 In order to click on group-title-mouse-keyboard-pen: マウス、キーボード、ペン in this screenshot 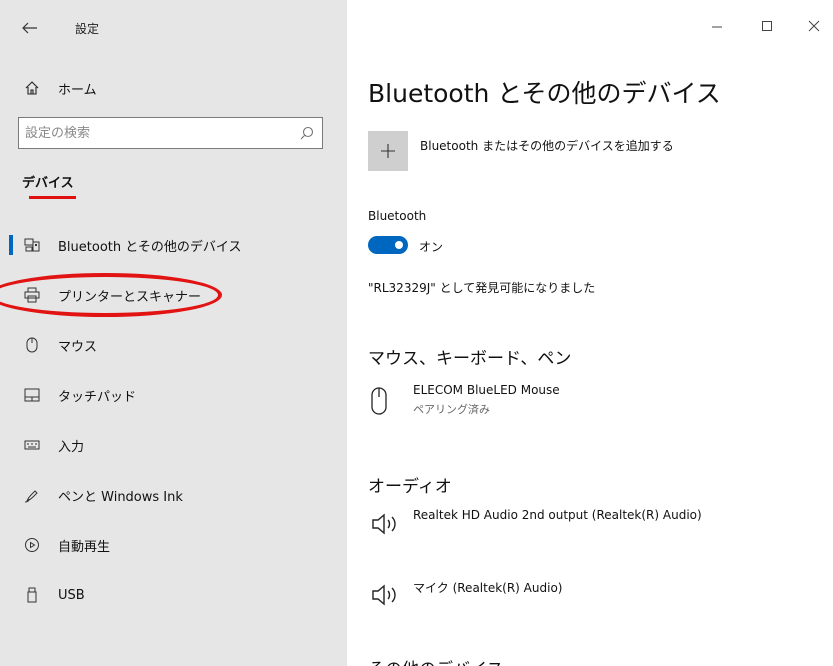, I will do `click(470, 359)`.